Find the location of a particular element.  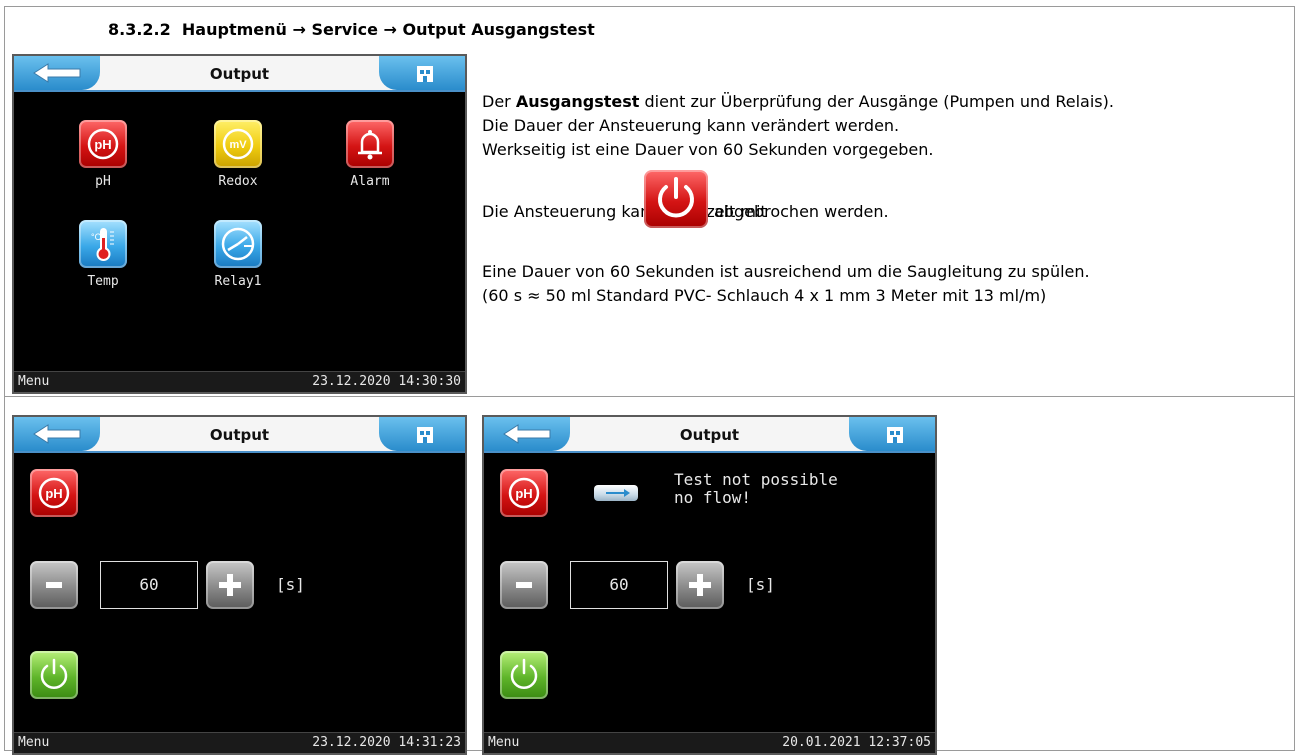

tile-ph: pH pH is located at coordinates (103, 154).